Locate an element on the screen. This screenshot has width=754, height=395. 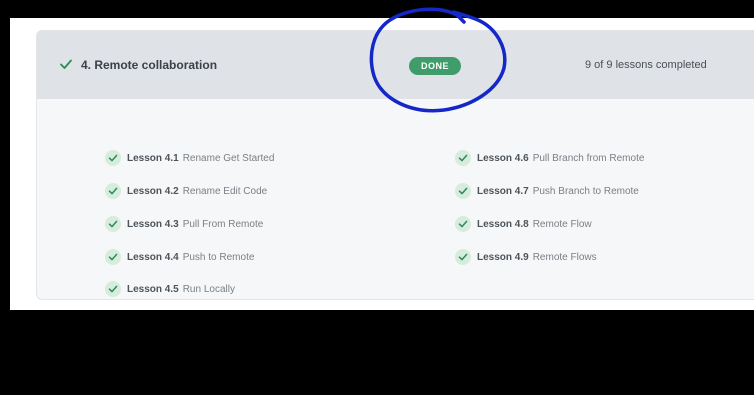
lesson-name: Pull From Remote is located at coordinates (223, 224).